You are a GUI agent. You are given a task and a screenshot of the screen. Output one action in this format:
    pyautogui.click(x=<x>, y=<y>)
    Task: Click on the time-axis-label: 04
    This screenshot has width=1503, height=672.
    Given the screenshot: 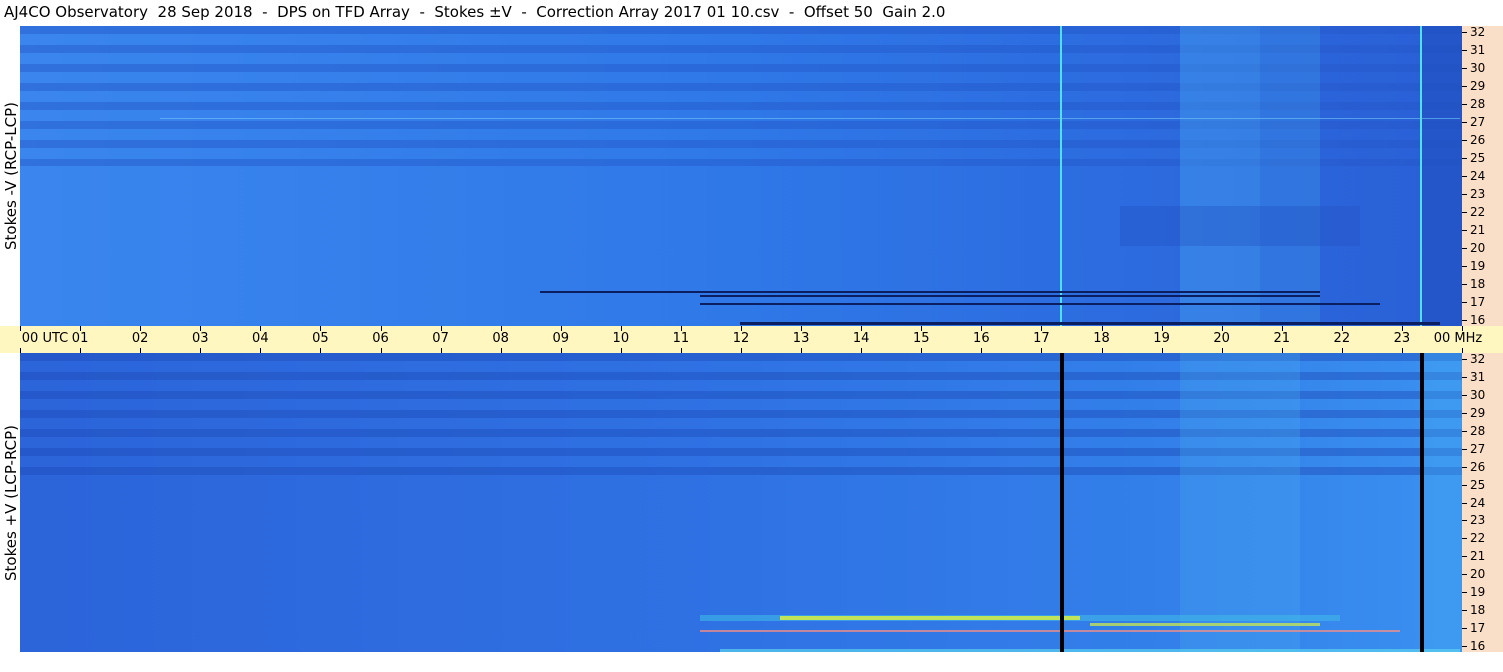 What is the action you would take?
    pyautogui.click(x=260, y=338)
    